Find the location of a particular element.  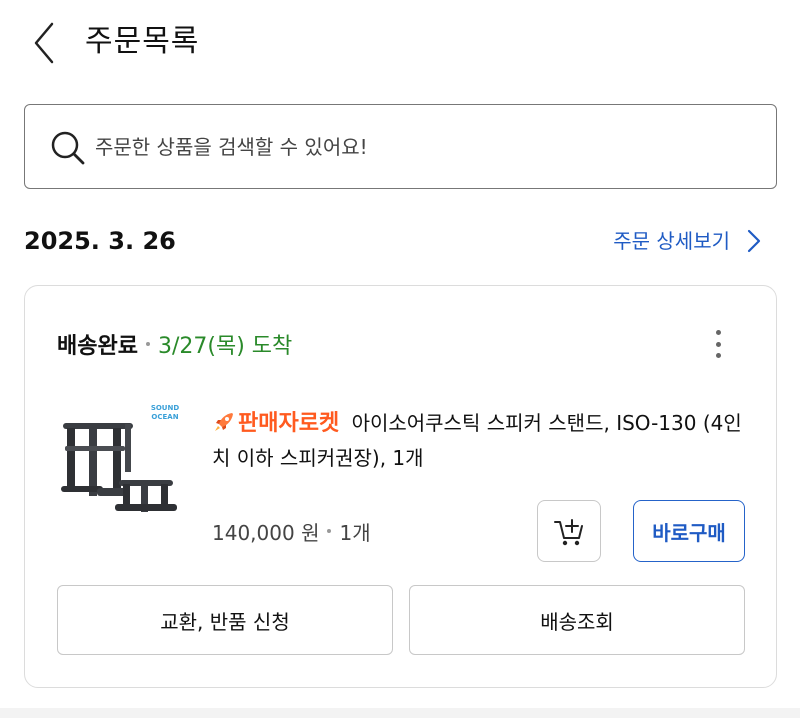

header: 주문목록 is located at coordinates (400, 45).